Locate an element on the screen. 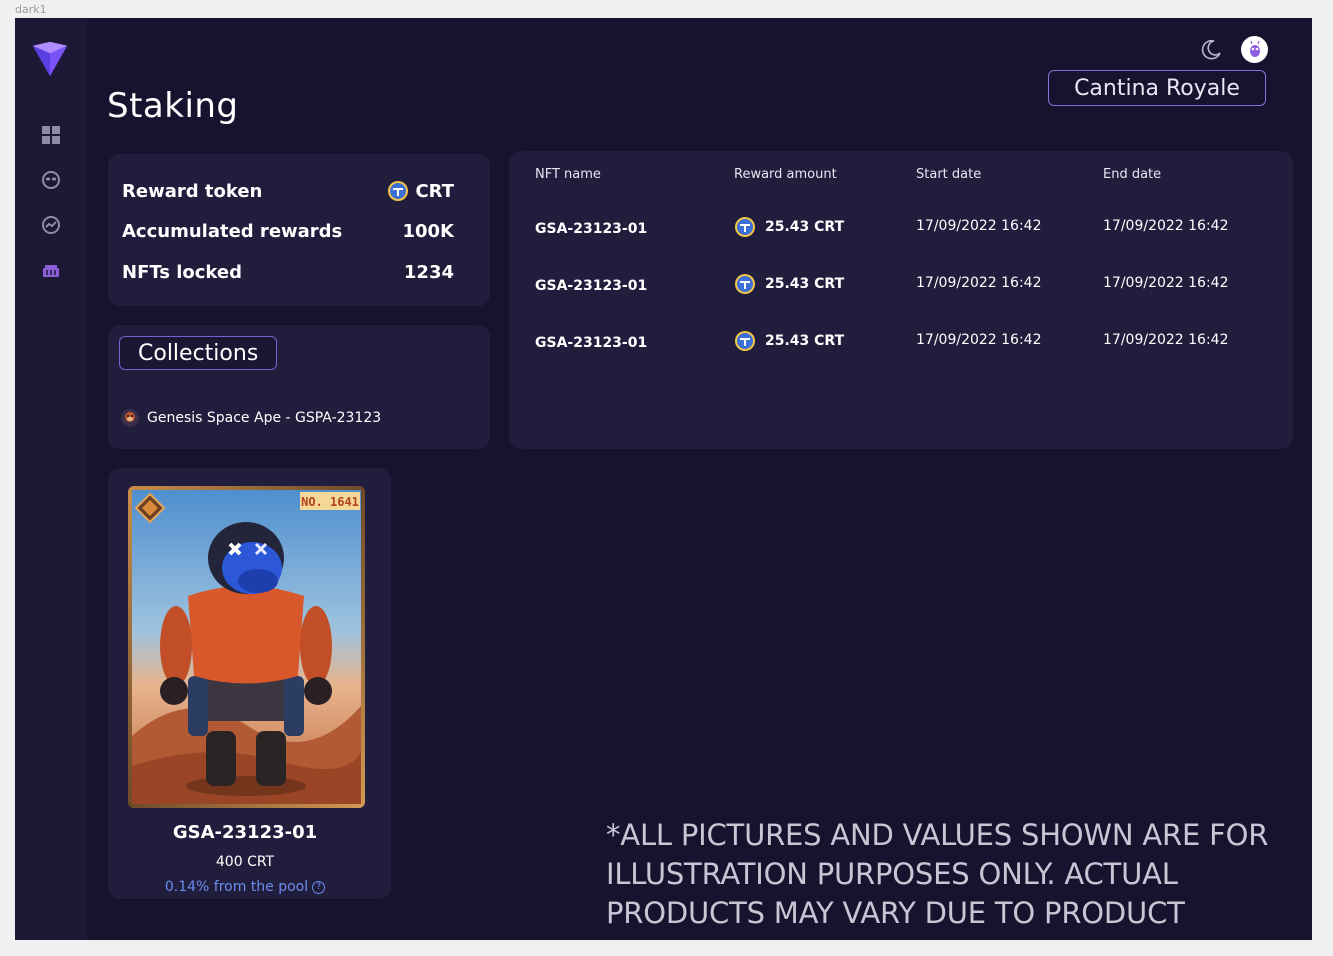  avatar is located at coordinates (1254, 49).